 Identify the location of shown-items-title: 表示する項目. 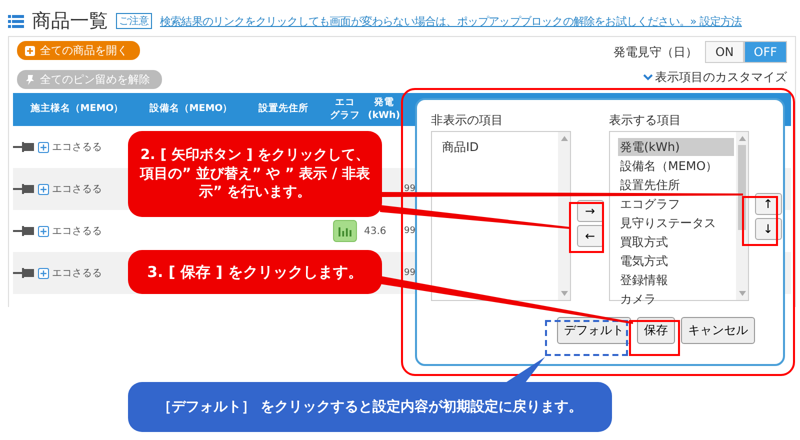
(645, 120).